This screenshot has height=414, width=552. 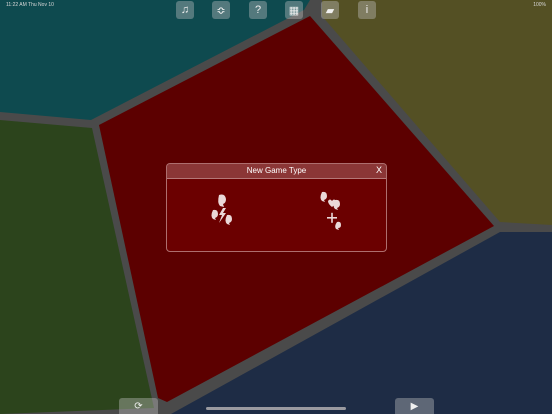 I want to click on info-icon: i, so click(x=367, y=10).